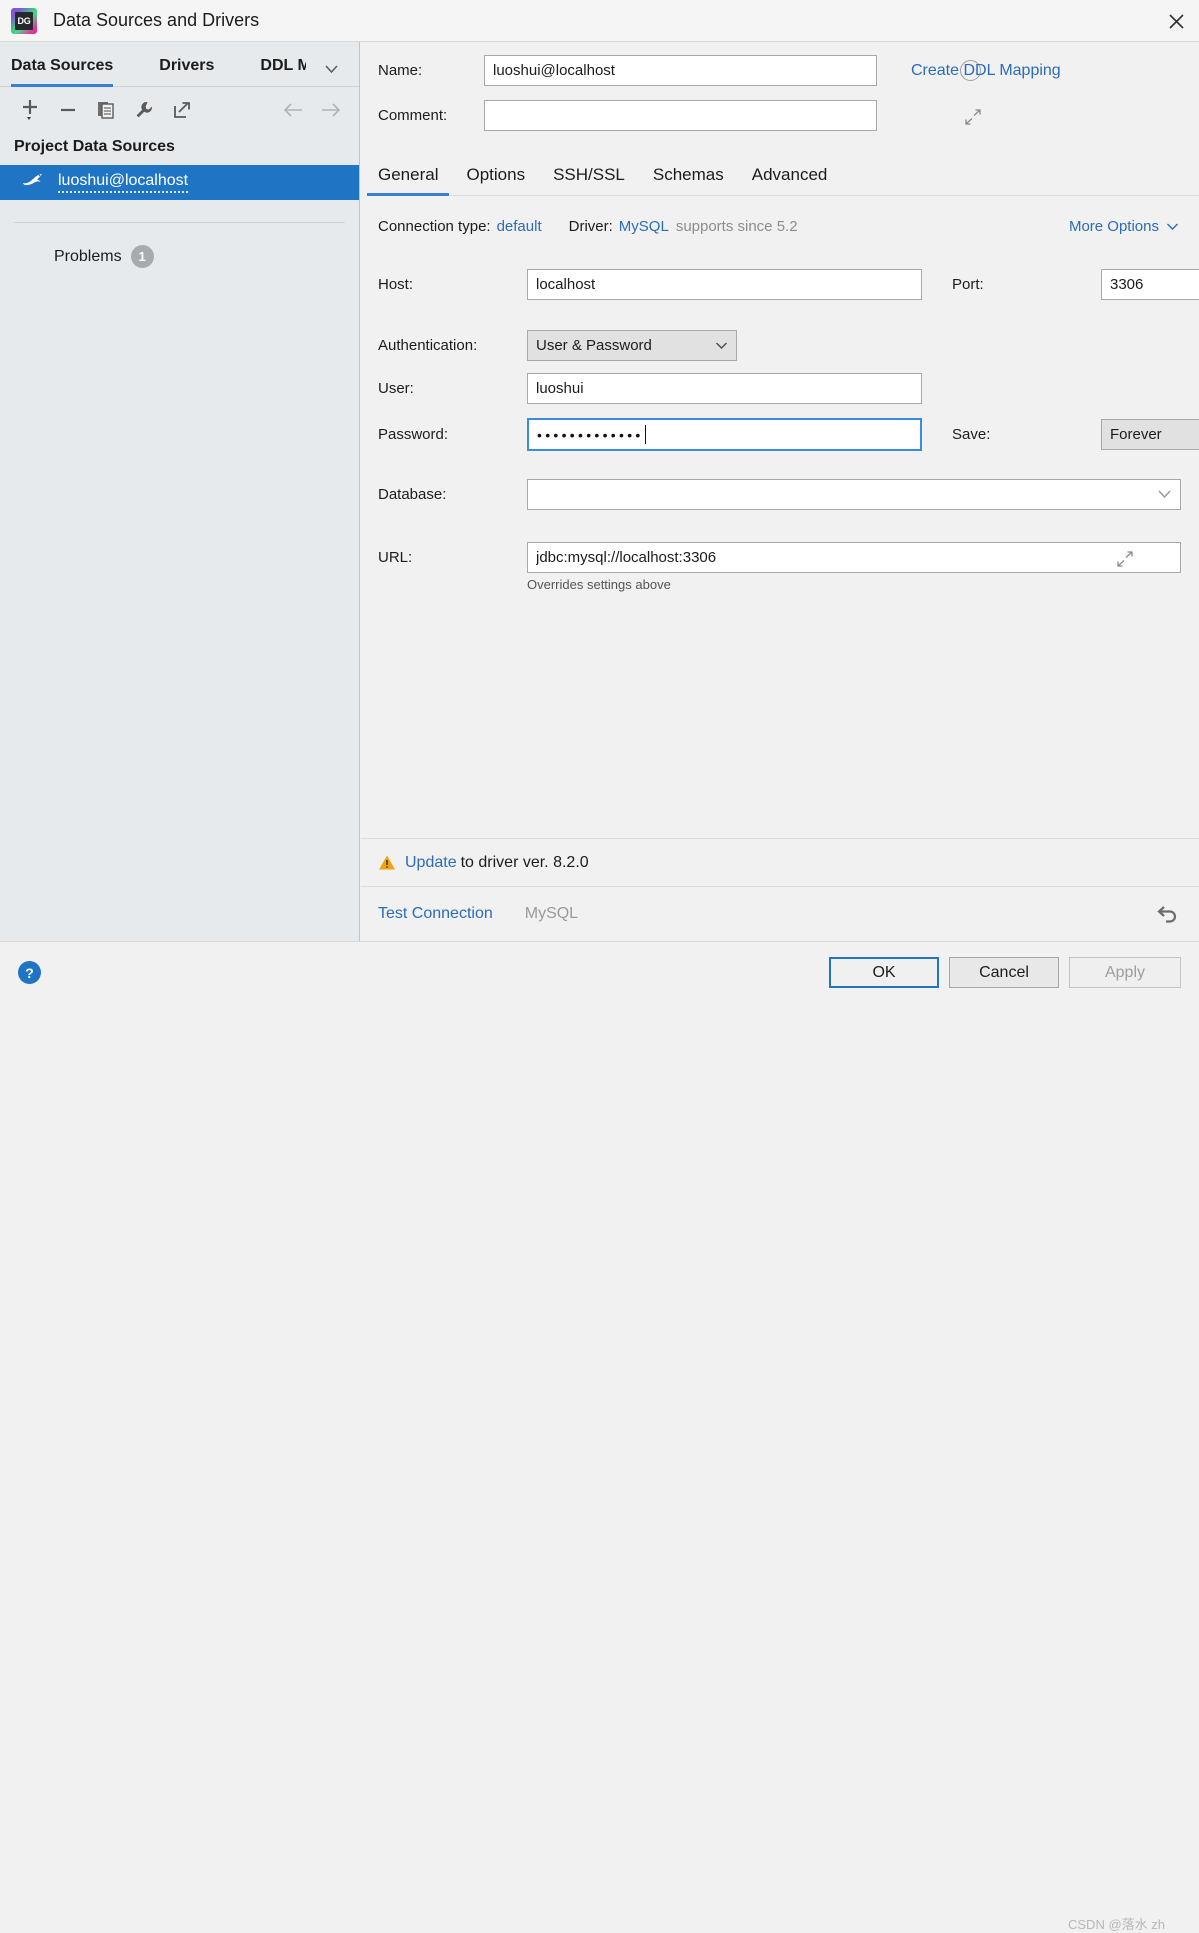 The height and width of the screenshot is (1933, 1199). I want to click on tab-ddl-mappings: DDL M, so click(283, 71).